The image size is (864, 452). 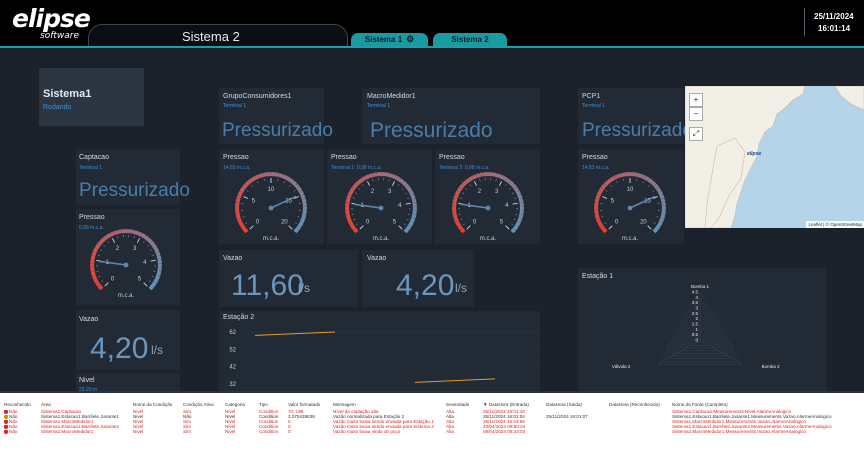 I want to click on alarm-column-header: Severidade, so click(x=464, y=404).